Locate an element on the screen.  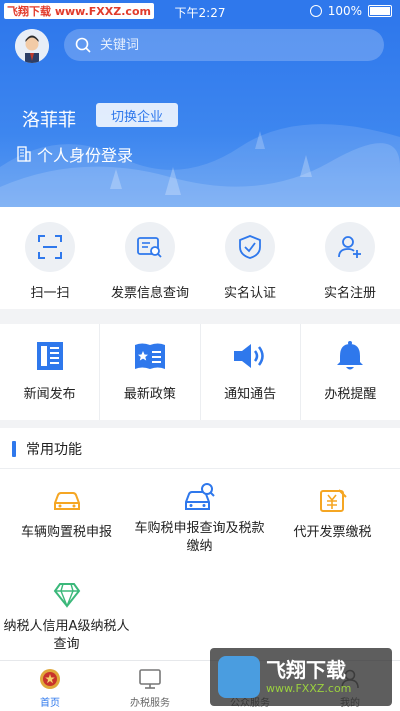
invoice-search-icon is located at coordinates (149, 247).